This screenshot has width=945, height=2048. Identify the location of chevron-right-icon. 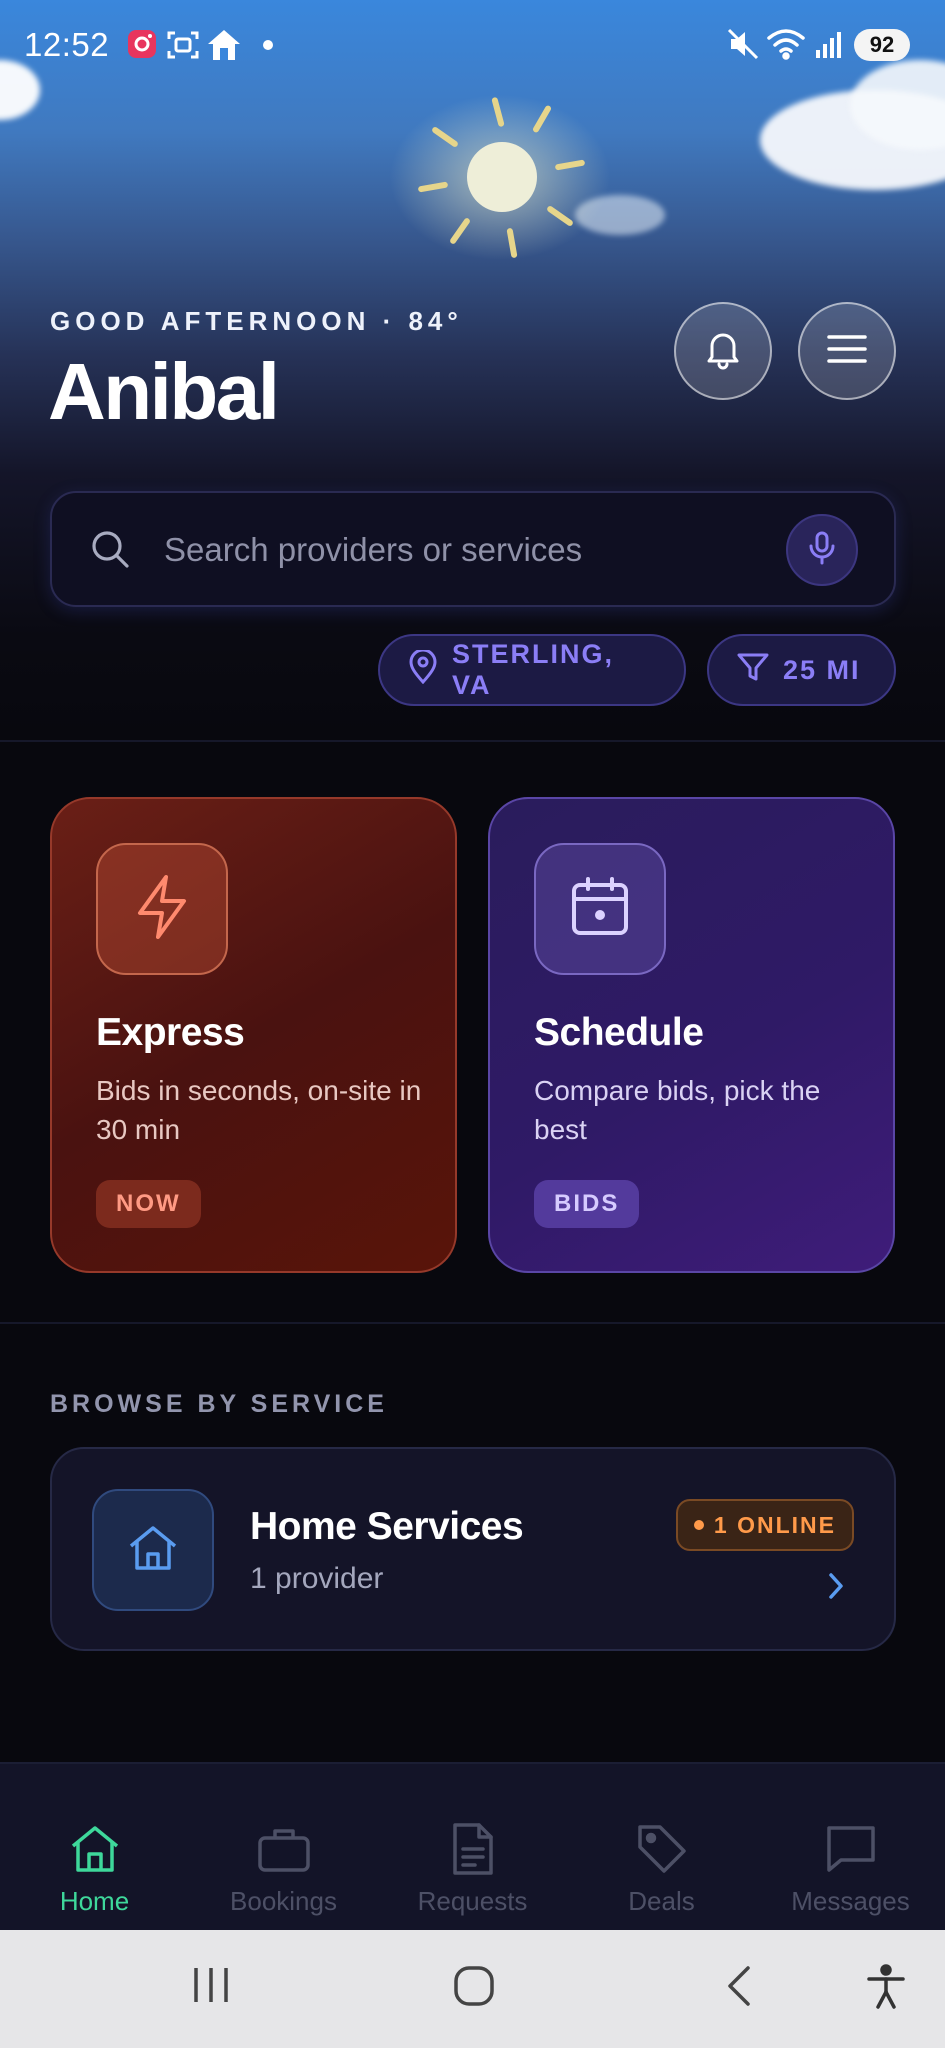
(836, 1588).